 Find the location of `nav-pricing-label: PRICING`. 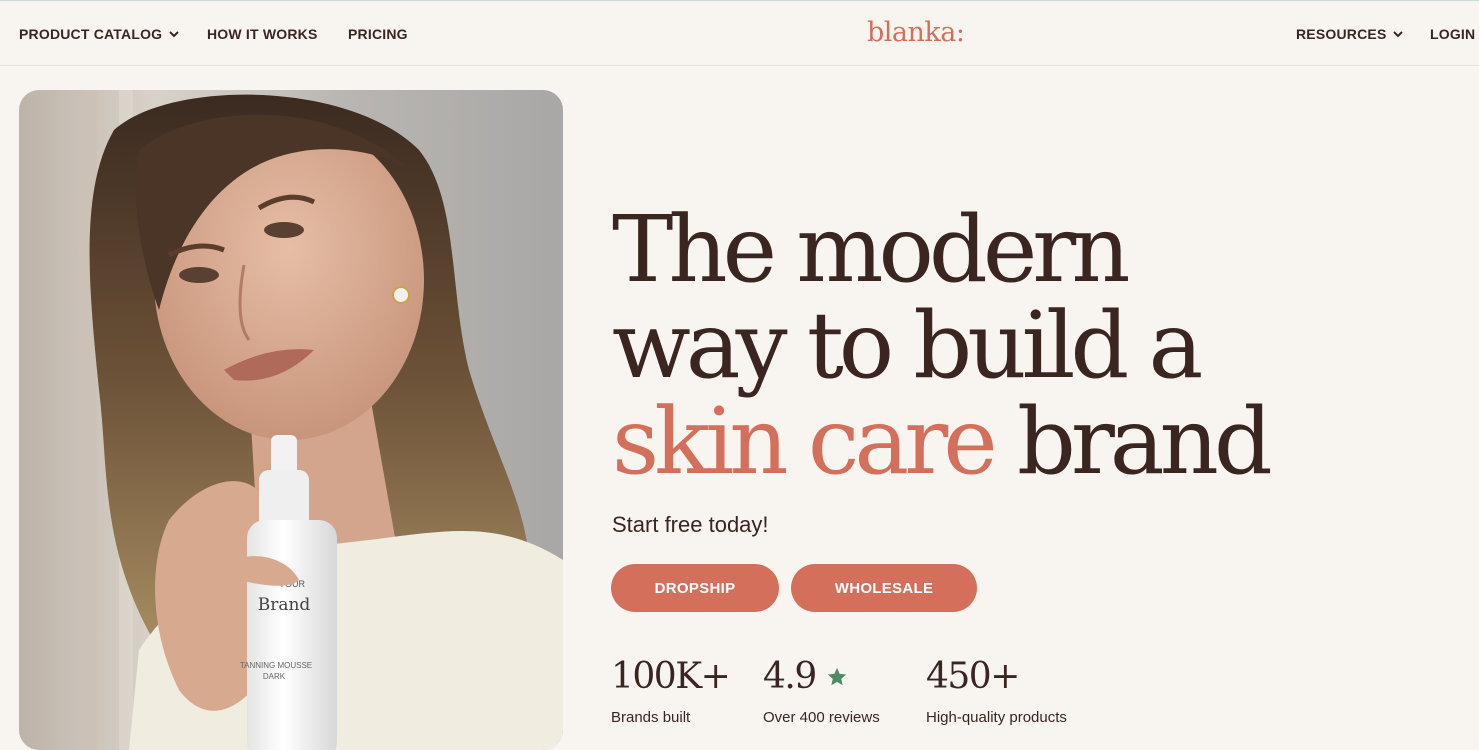

nav-pricing-label: PRICING is located at coordinates (378, 34).